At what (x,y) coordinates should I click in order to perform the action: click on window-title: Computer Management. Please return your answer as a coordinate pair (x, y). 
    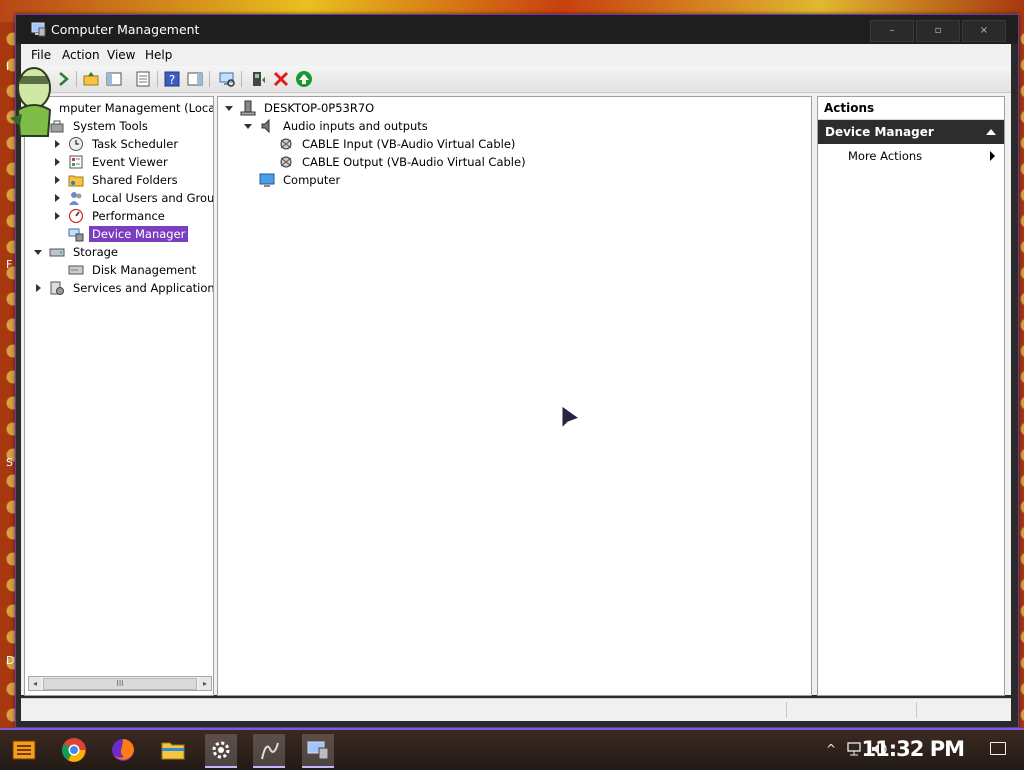
    Looking at the image, I should click on (125, 29).